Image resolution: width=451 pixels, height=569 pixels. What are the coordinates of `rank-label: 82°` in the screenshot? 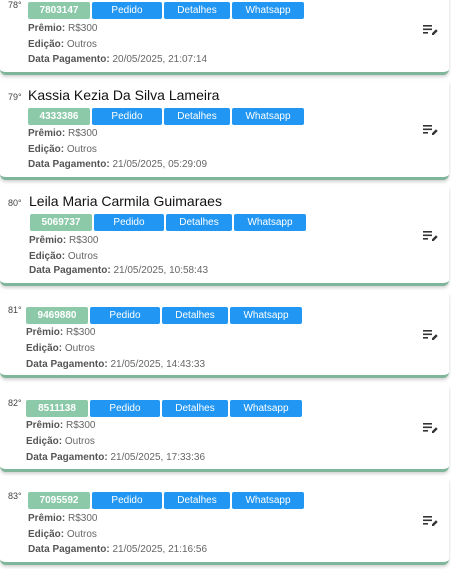 It's located at (15, 403).